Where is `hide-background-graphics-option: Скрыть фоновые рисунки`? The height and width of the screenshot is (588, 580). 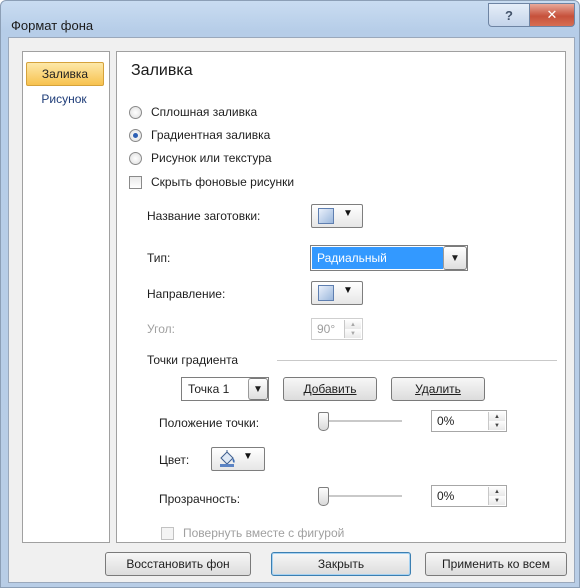 hide-background-graphics-option: Скрыть фоновые рисунки is located at coordinates (211, 182).